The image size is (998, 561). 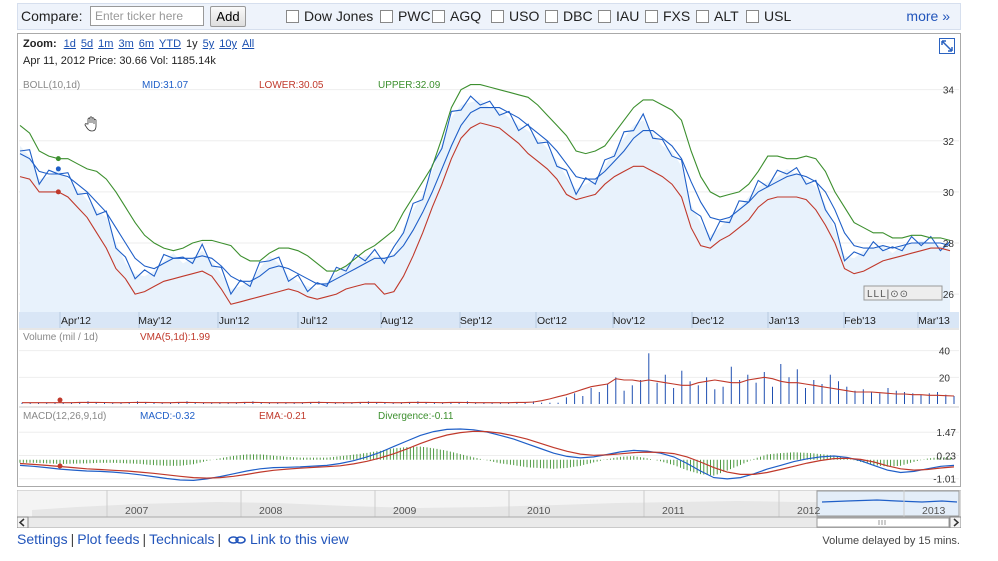 I want to click on compare-item-usl: USL, so click(x=768, y=16).